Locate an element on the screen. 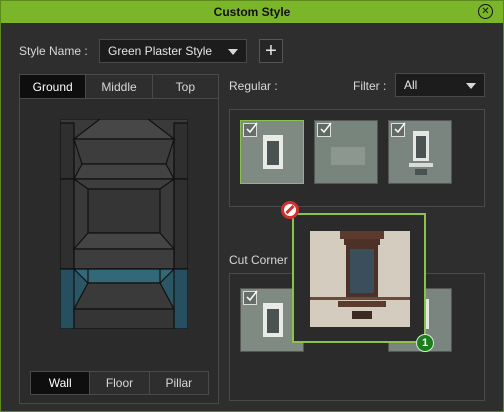 The height and width of the screenshot is (412, 504). title-bar: Custom Style ✕ is located at coordinates (252, 12).